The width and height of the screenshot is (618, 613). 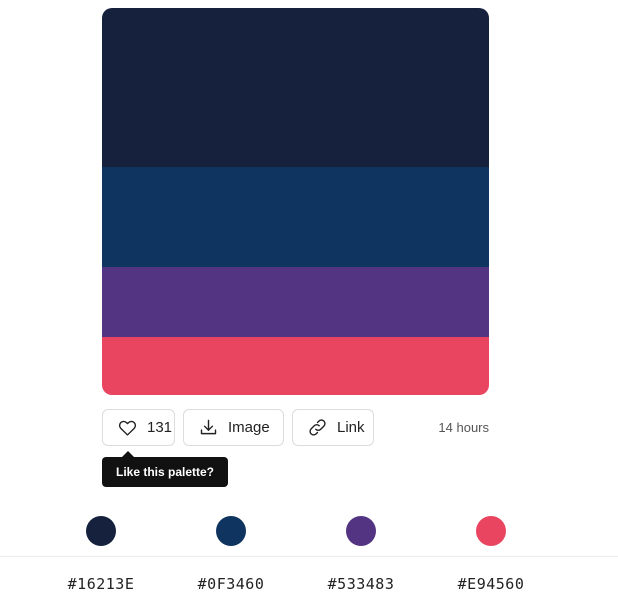 What do you see at coordinates (361, 584) in the screenshot?
I see `color-hex-3: #533483` at bounding box center [361, 584].